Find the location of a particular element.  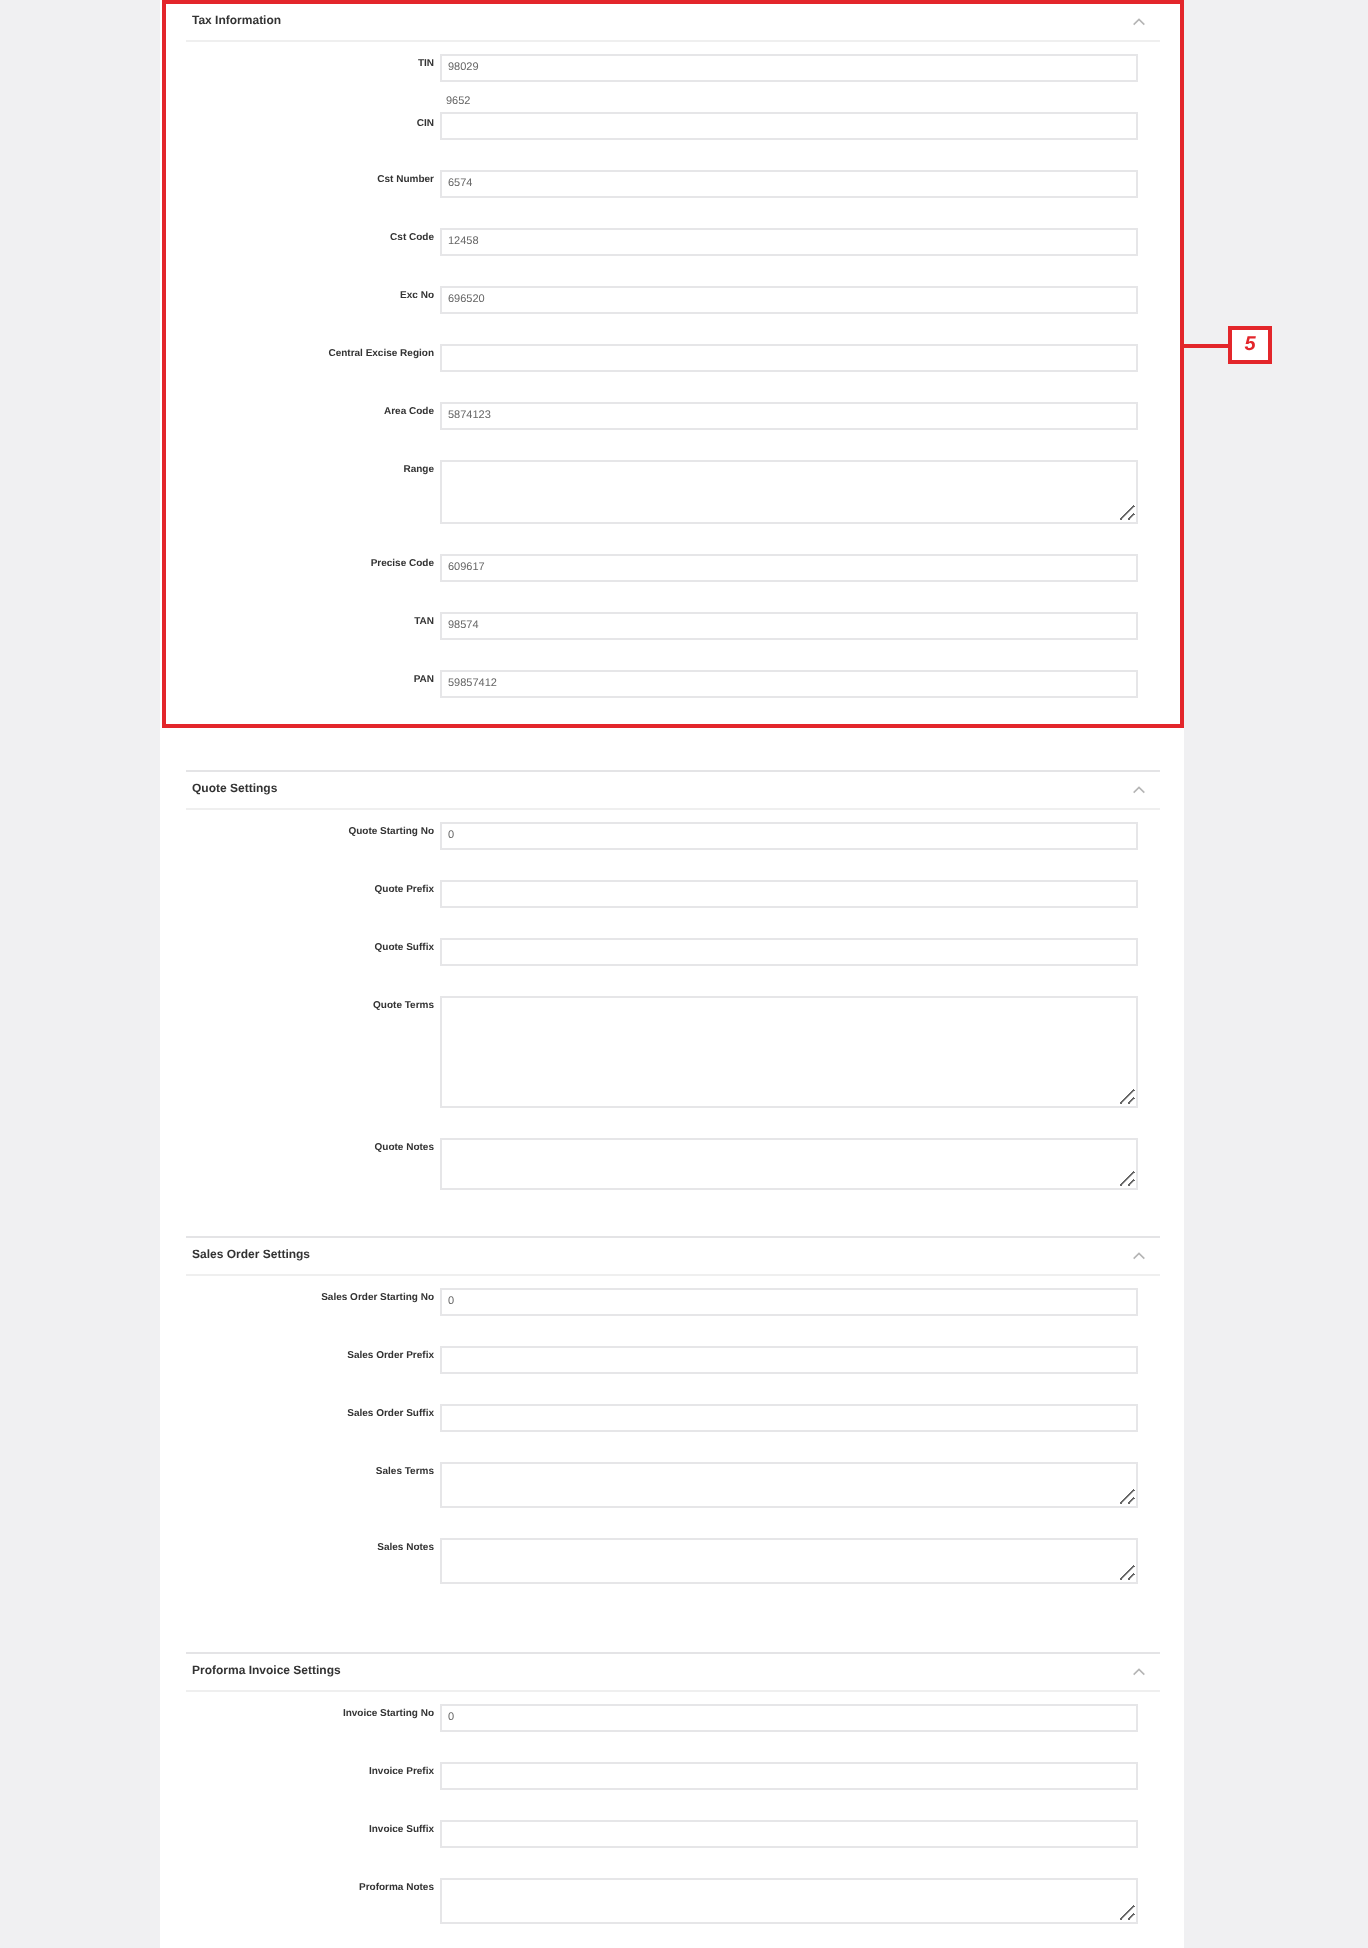

annotation-badge: 5 is located at coordinates (1250, 345).